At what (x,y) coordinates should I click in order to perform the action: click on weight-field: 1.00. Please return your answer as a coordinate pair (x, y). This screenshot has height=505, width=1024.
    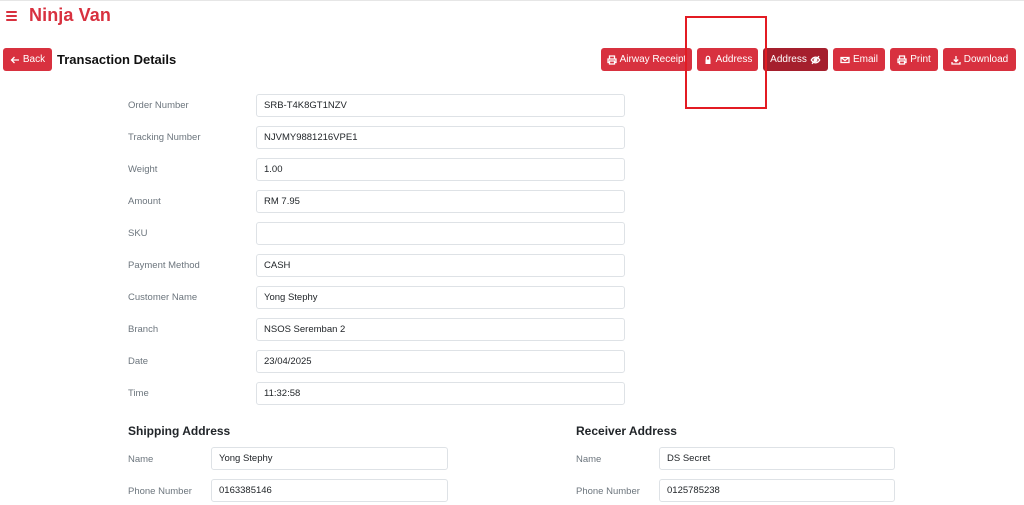
    Looking at the image, I should click on (440, 169).